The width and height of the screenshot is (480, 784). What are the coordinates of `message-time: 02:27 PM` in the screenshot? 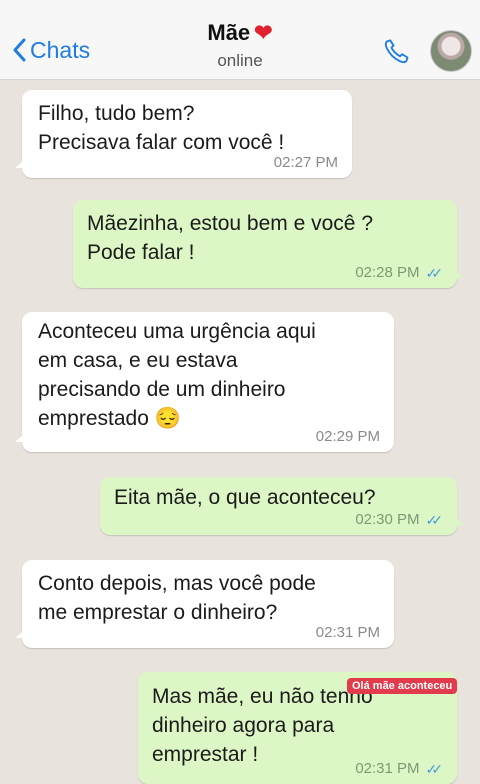 It's located at (305, 162).